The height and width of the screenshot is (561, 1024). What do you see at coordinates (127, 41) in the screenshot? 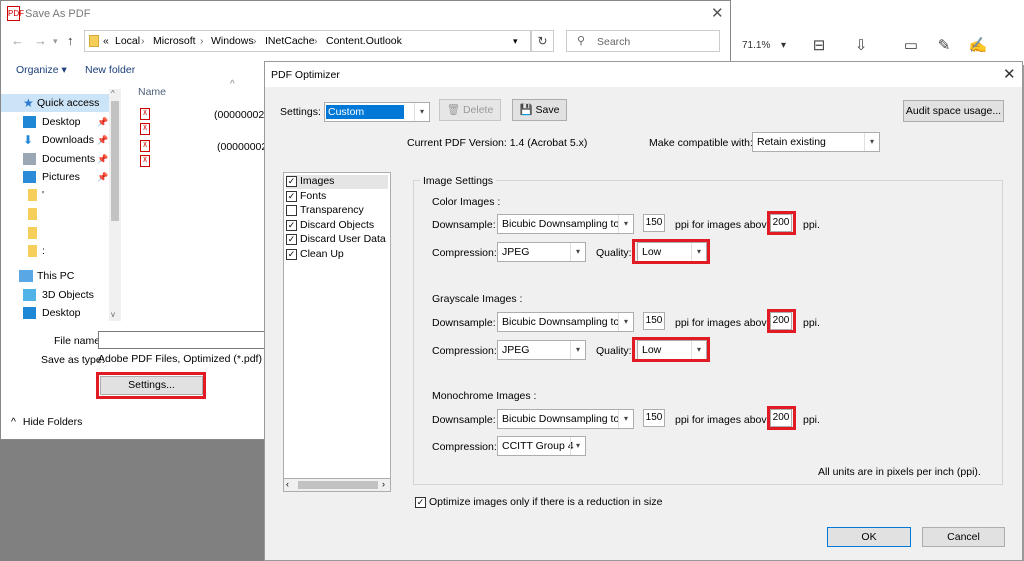
I see `crumb-local: Local` at bounding box center [127, 41].